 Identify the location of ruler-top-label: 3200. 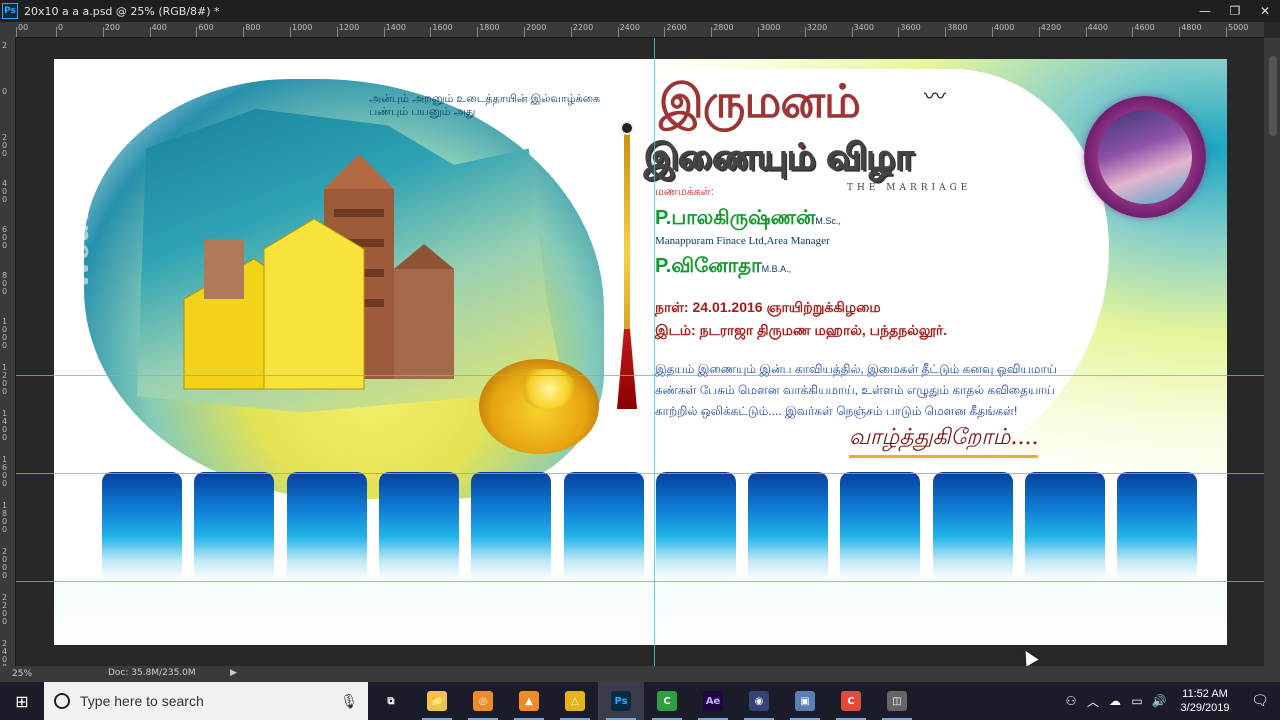
(817, 27).